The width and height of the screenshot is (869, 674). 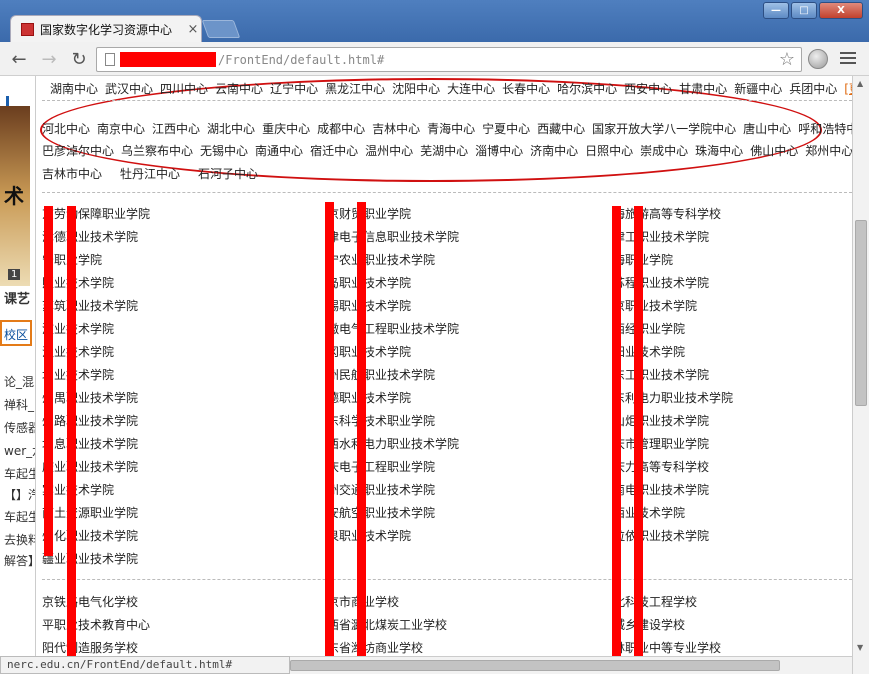 I want to click on college-link: 京铁路电气化学校, so click(x=96, y=606).